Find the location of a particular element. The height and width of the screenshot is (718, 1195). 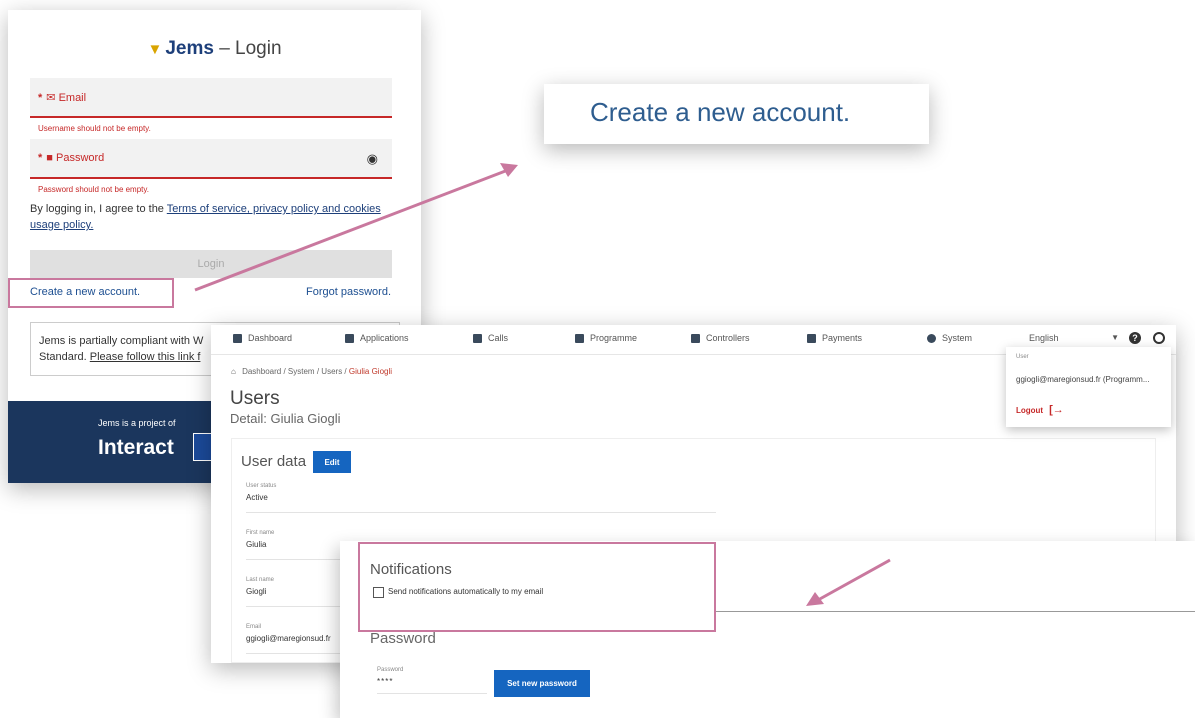

create-account-highlight is located at coordinates (91, 293).